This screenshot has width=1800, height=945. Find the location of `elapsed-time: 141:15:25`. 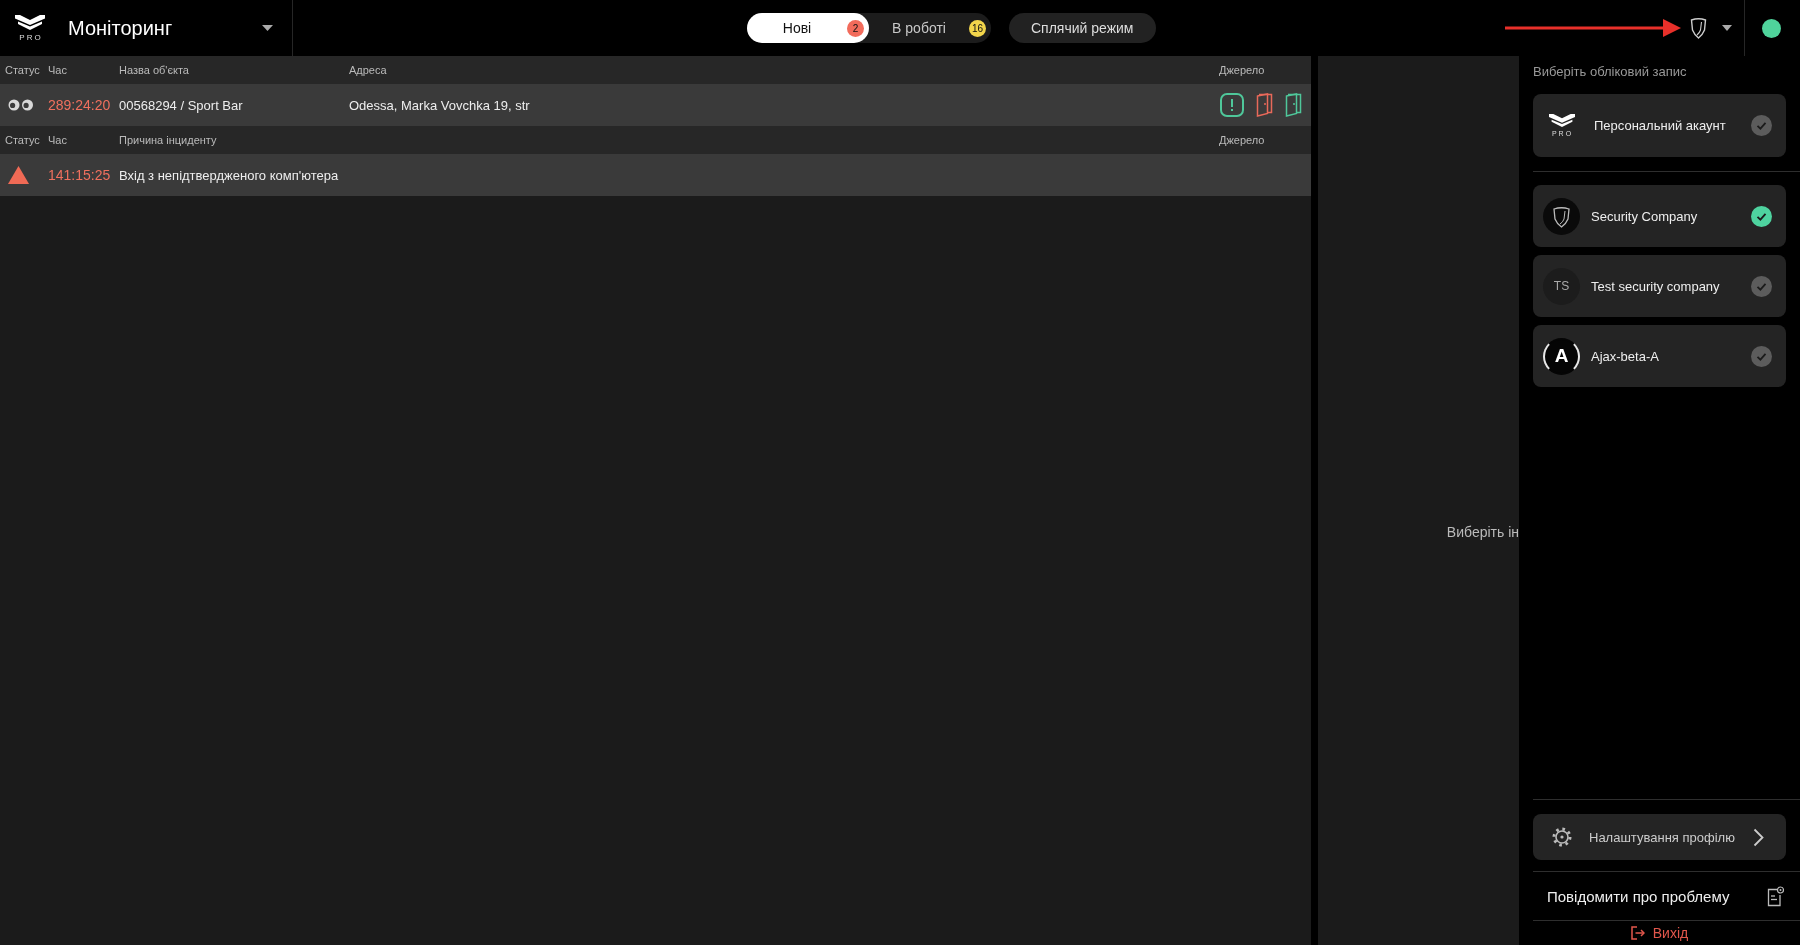

elapsed-time: 141:15:25 is located at coordinates (80, 175).